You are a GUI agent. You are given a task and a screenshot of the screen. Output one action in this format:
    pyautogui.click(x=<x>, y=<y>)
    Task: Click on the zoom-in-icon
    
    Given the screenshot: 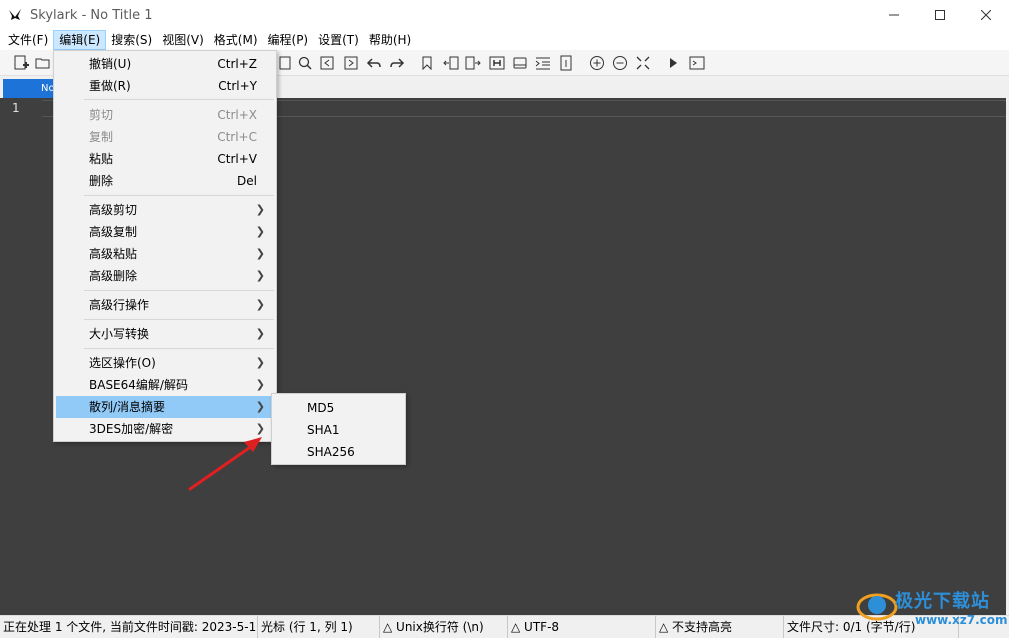 What is the action you would take?
    pyautogui.click(x=597, y=63)
    